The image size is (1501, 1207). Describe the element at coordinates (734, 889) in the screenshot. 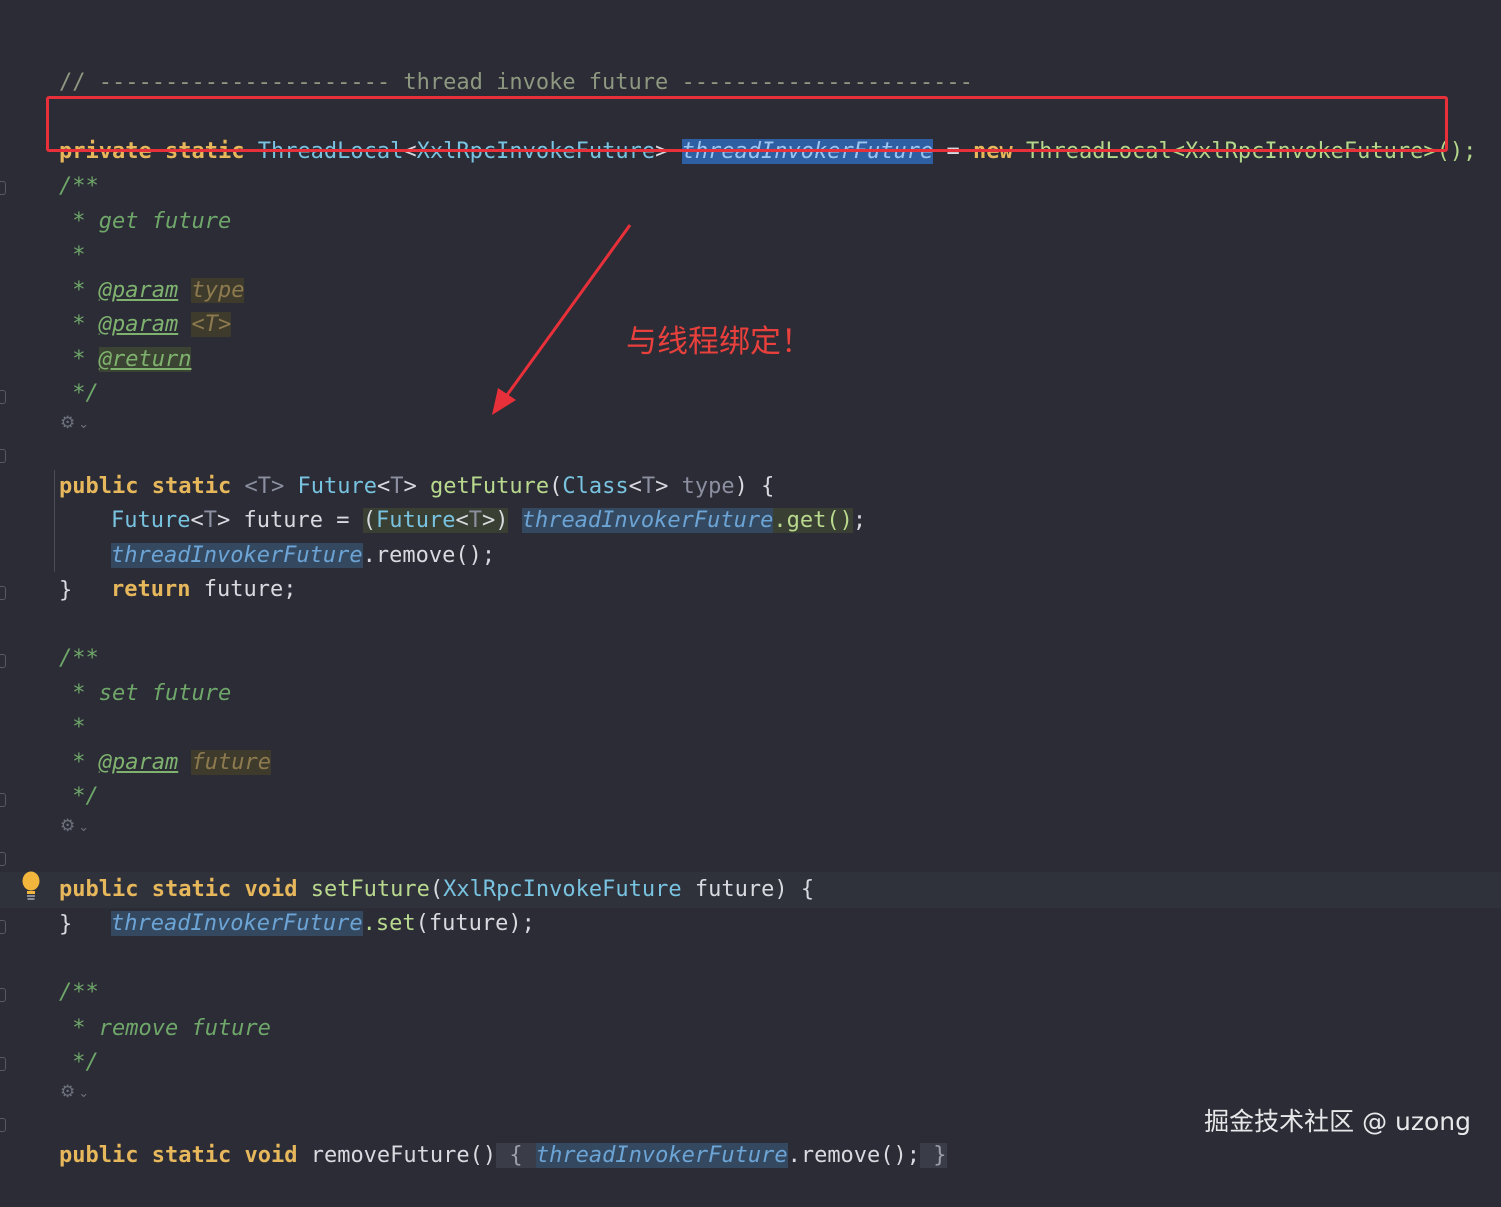

I see `param-name: future` at that location.